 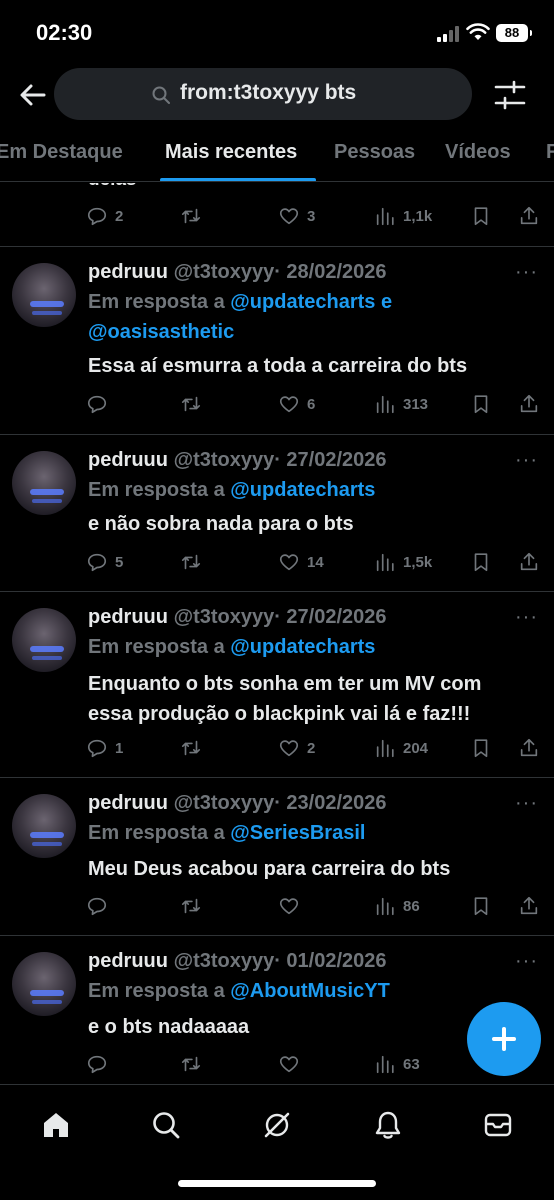 I want to click on views-button: 1,5k, so click(x=403, y=562).